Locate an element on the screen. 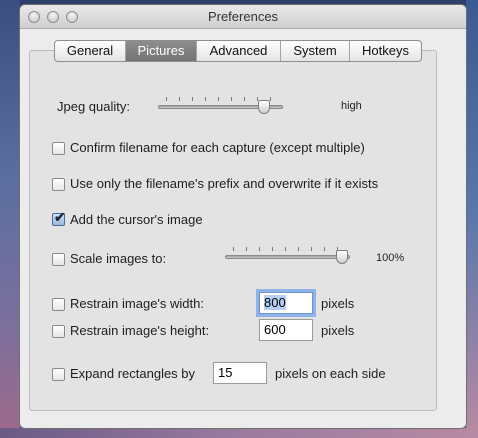 The width and height of the screenshot is (478, 438). checkmark-icon: ✔ is located at coordinates (60, 217).